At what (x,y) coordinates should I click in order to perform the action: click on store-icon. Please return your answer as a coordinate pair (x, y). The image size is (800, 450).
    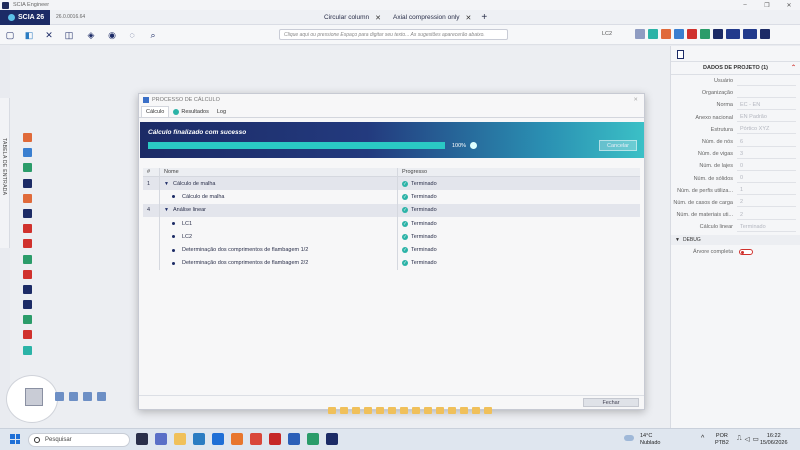
    Looking at the image, I should click on (218, 439).